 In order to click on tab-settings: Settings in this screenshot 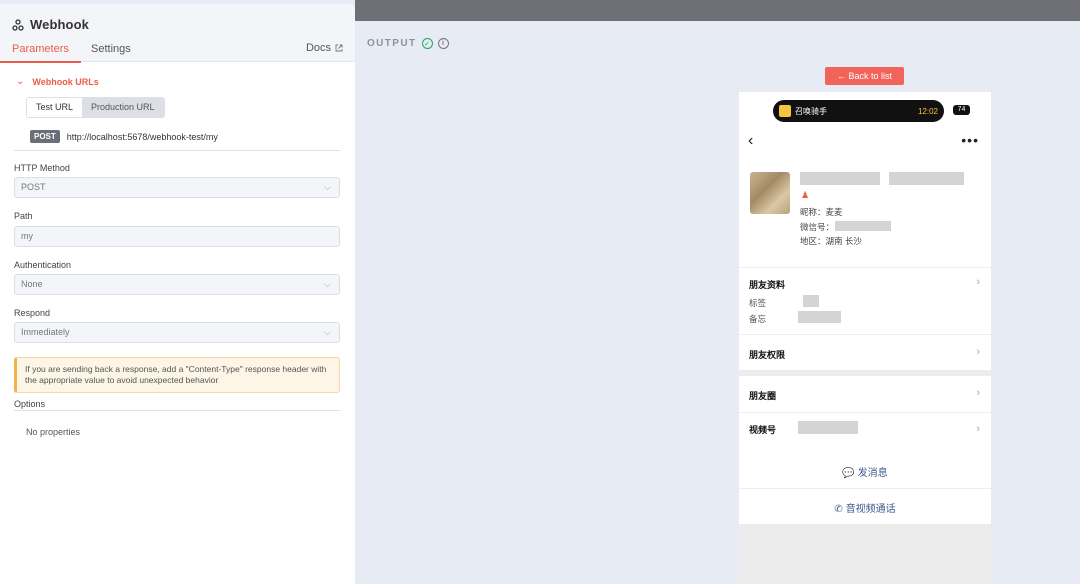, I will do `click(111, 52)`.